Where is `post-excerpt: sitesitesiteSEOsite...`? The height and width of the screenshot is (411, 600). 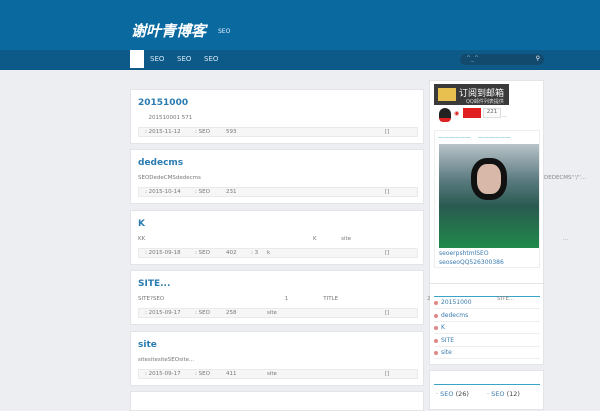
post-excerpt: sitesitesiteSEOsite... is located at coordinates (166, 360).